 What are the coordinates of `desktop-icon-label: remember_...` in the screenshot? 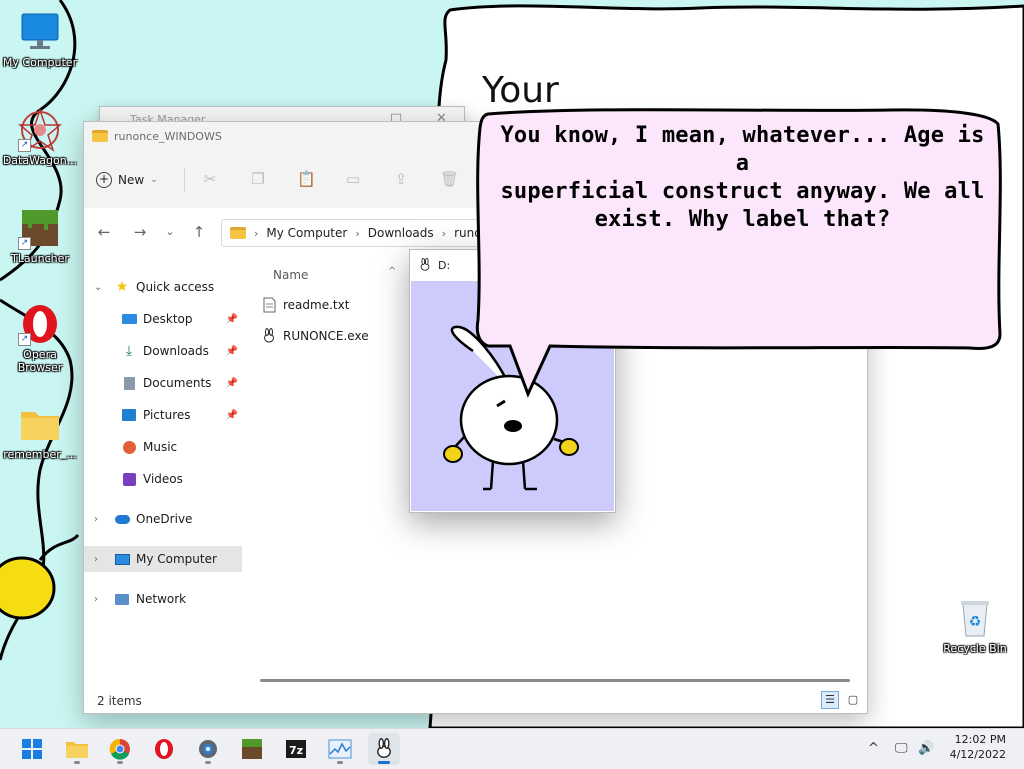 It's located at (40, 454).